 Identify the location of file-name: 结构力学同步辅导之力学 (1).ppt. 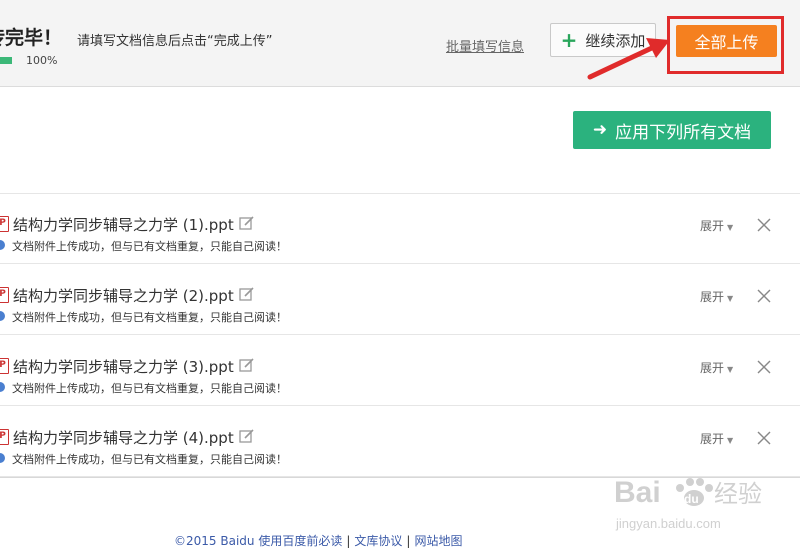
(123, 225).